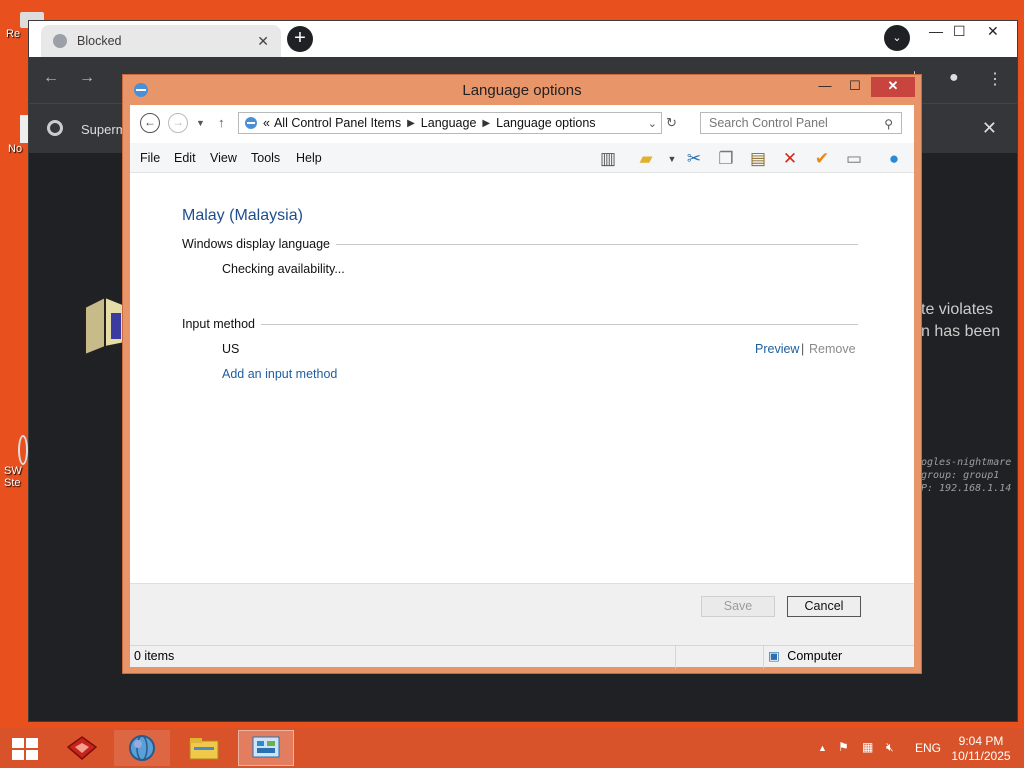 The image size is (1024, 768). What do you see at coordinates (738, 606) in the screenshot?
I see `save-button: Save` at bounding box center [738, 606].